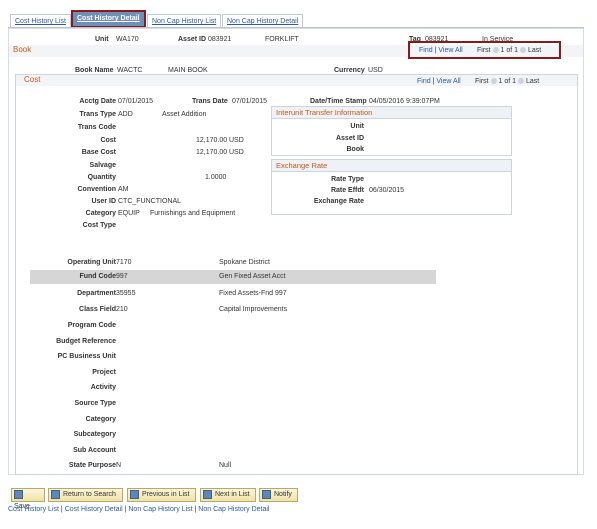 Image resolution: width=597 pixels, height=529 pixels. What do you see at coordinates (96, 127) in the screenshot?
I see `trans-code-label: Trans Code` at bounding box center [96, 127].